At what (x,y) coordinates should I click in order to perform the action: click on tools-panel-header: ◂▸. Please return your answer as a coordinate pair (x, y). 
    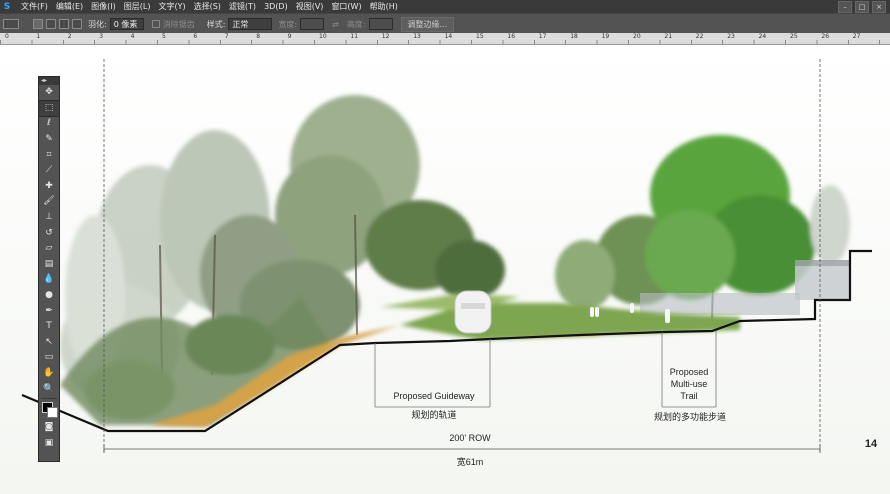
    Looking at the image, I should click on (49, 81).